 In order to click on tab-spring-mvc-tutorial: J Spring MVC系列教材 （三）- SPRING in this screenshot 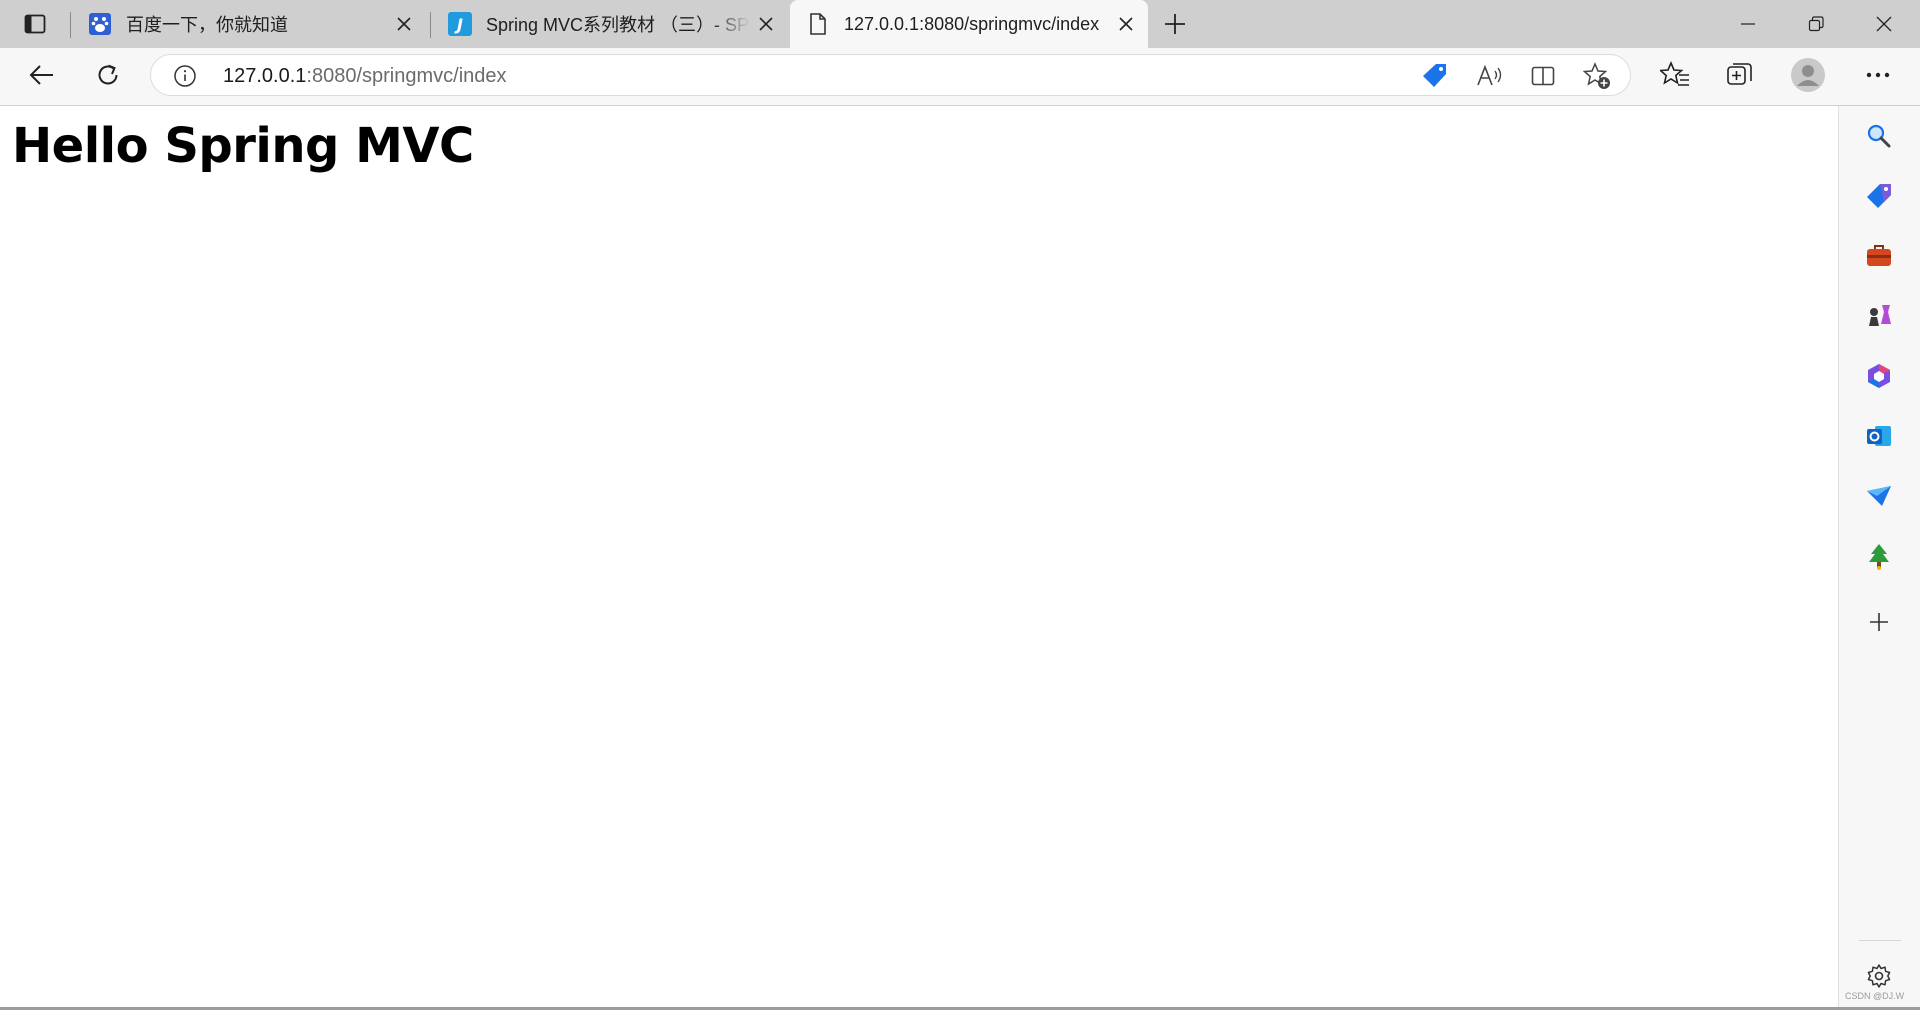, I will do `click(610, 24)`.